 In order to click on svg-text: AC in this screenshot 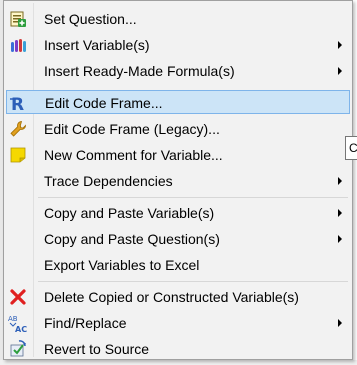, I will do `click(21, 329)`.